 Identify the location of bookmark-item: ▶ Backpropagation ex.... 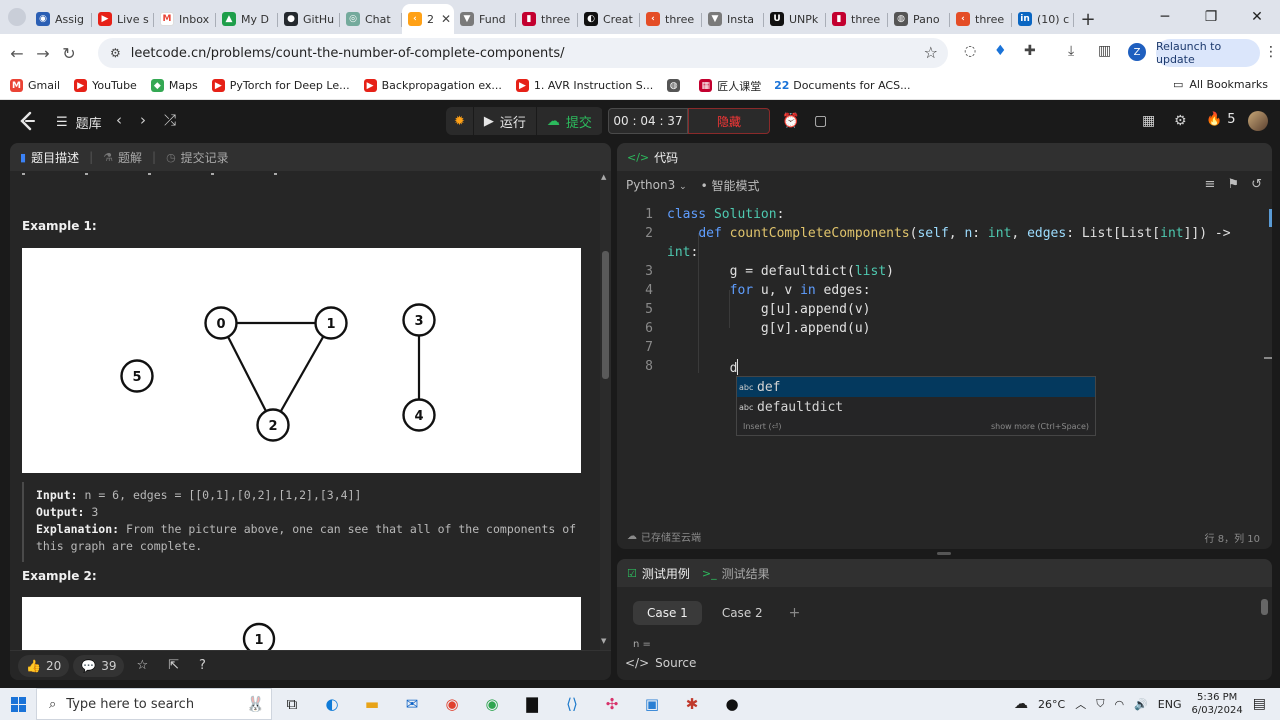
(432, 85).